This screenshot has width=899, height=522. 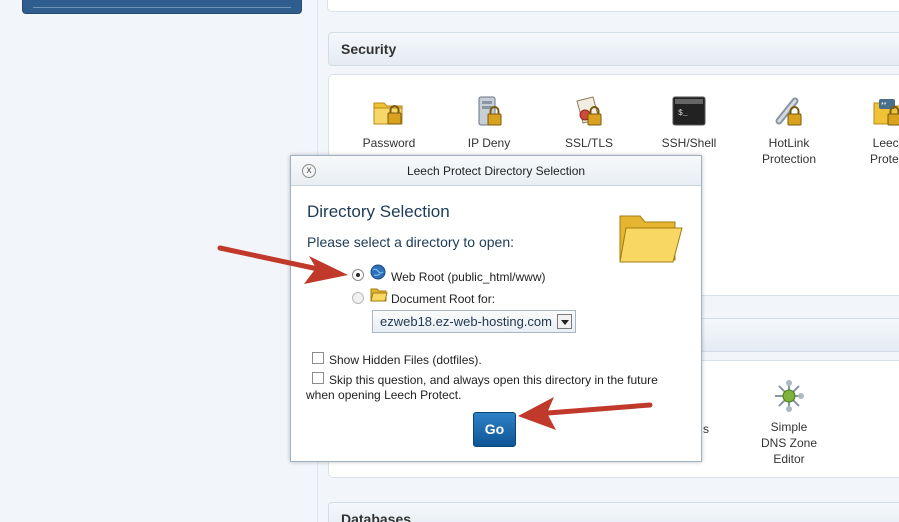 I want to click on password-protect-directories-link: Password, so click(x=389, y=123).